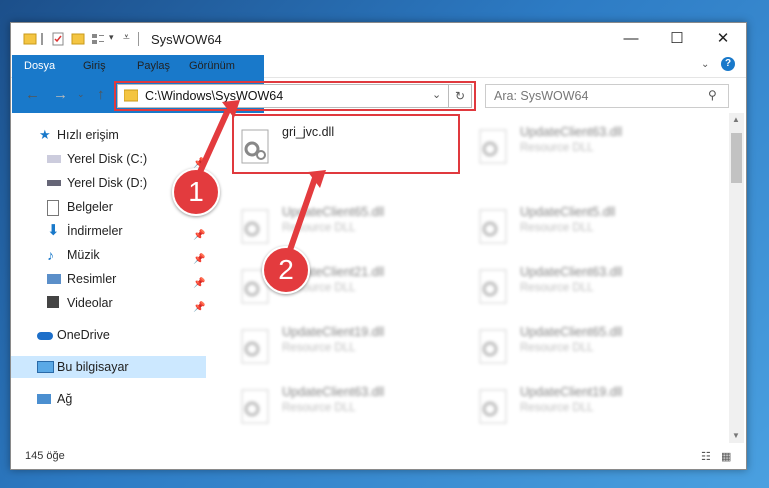 Image resolution: width=769 pixels, height=488 pixels. I want to click on view-icon, so click(98, 39).